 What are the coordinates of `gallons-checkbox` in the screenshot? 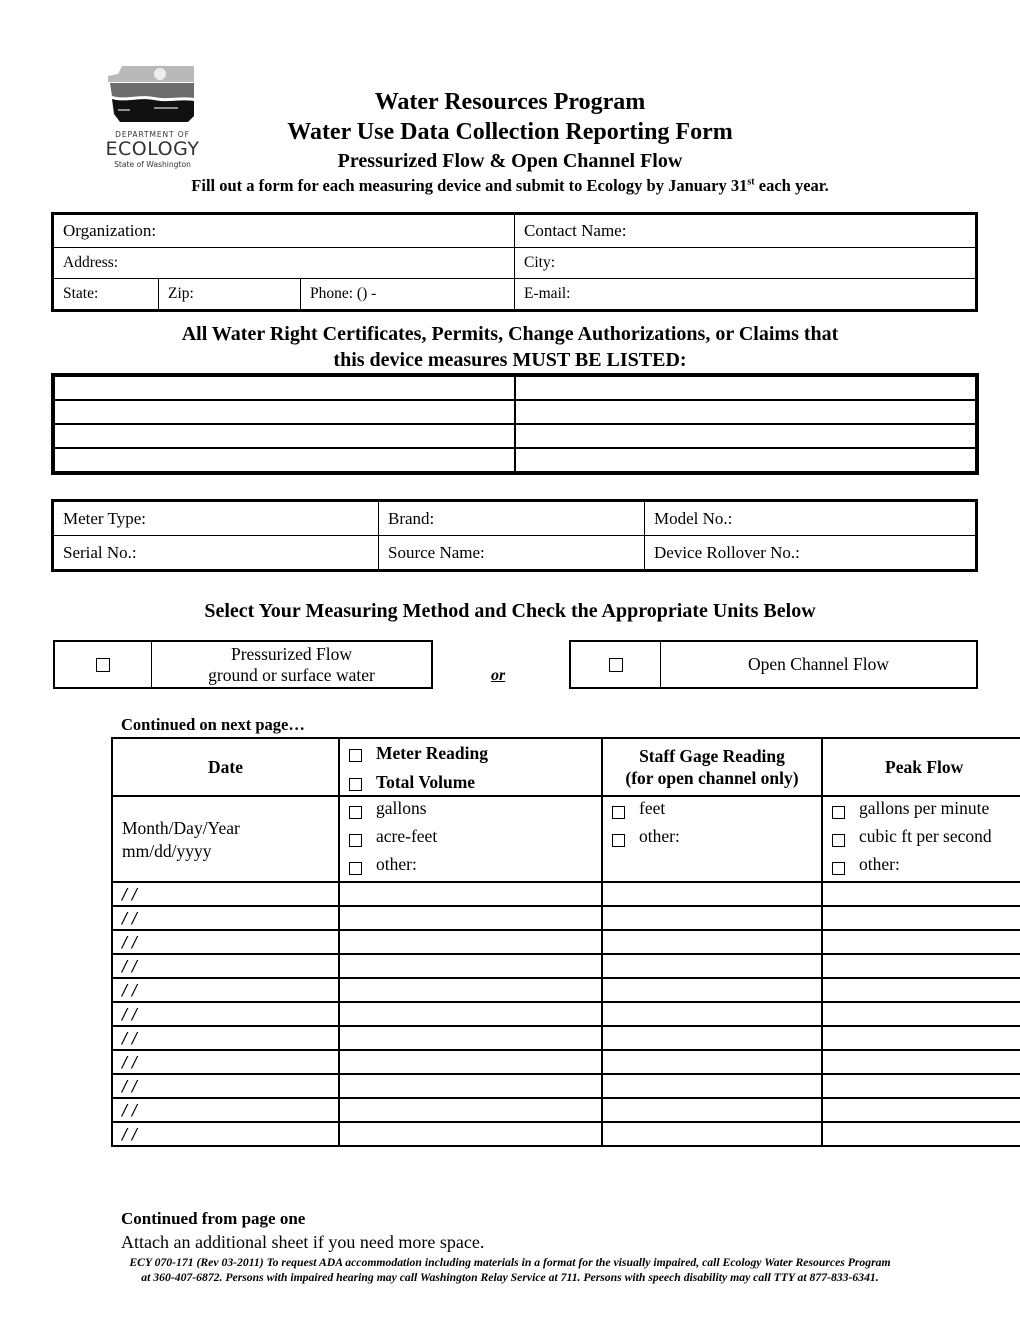 It's located at (355, 812).